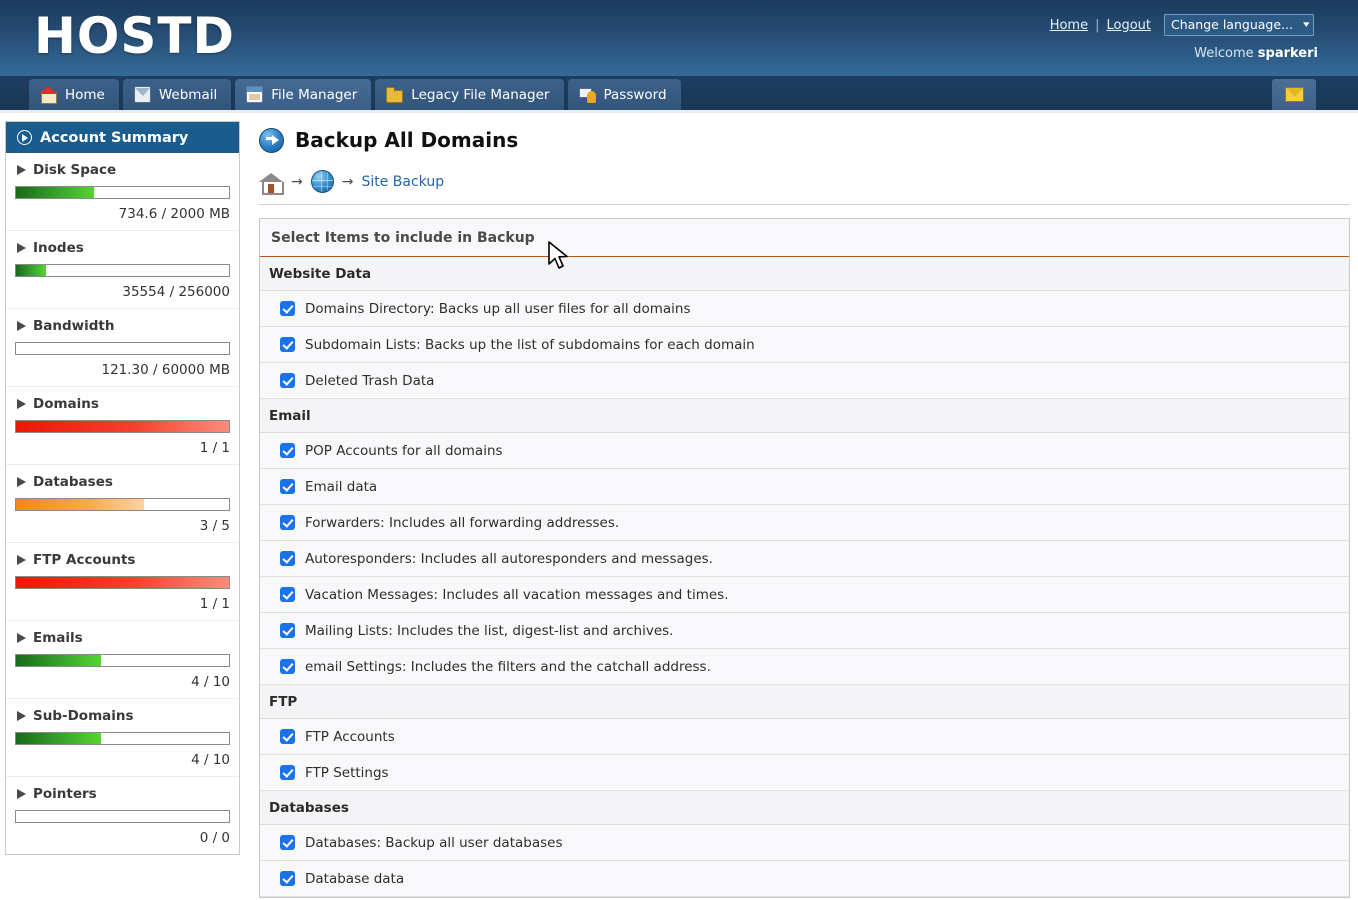 The image size is (1358, 900). I want to click on breadcrumb-site-backup-link: Site Backup, so click(402, 182).